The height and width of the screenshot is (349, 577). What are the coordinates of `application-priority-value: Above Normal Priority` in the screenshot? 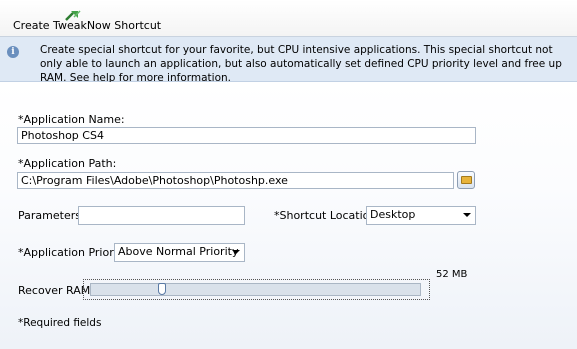 It's located at (178, 251).